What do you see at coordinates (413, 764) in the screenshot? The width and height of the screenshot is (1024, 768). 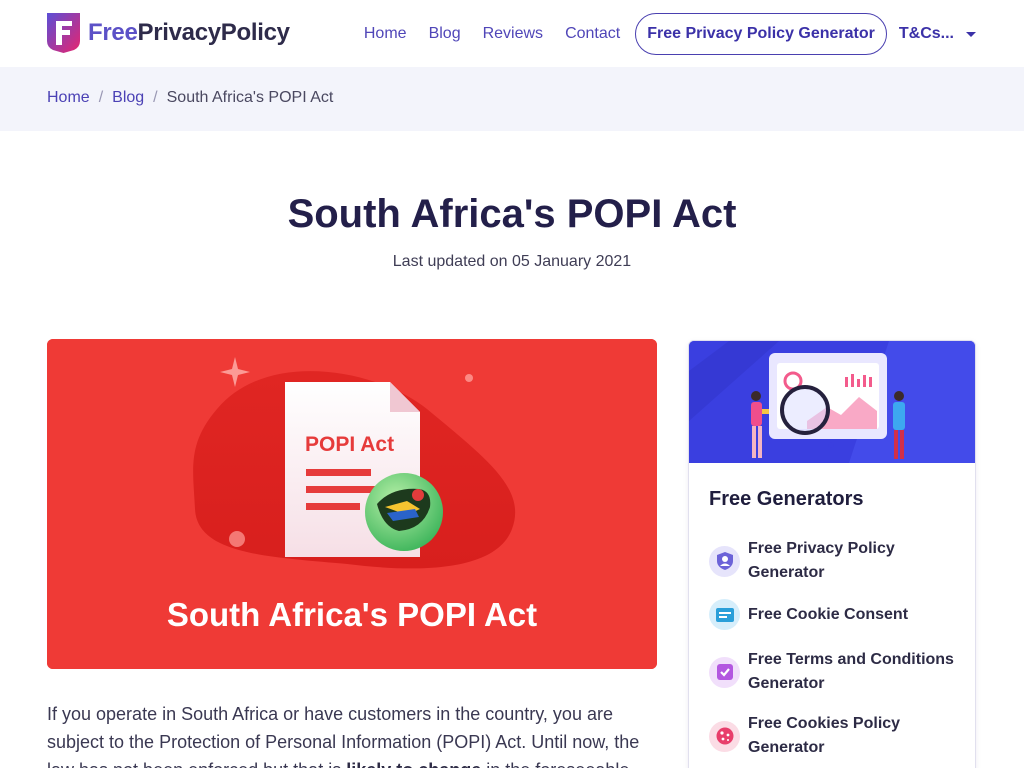 I see `article-intro-link: likely to change` at bounding box center [413, 764].